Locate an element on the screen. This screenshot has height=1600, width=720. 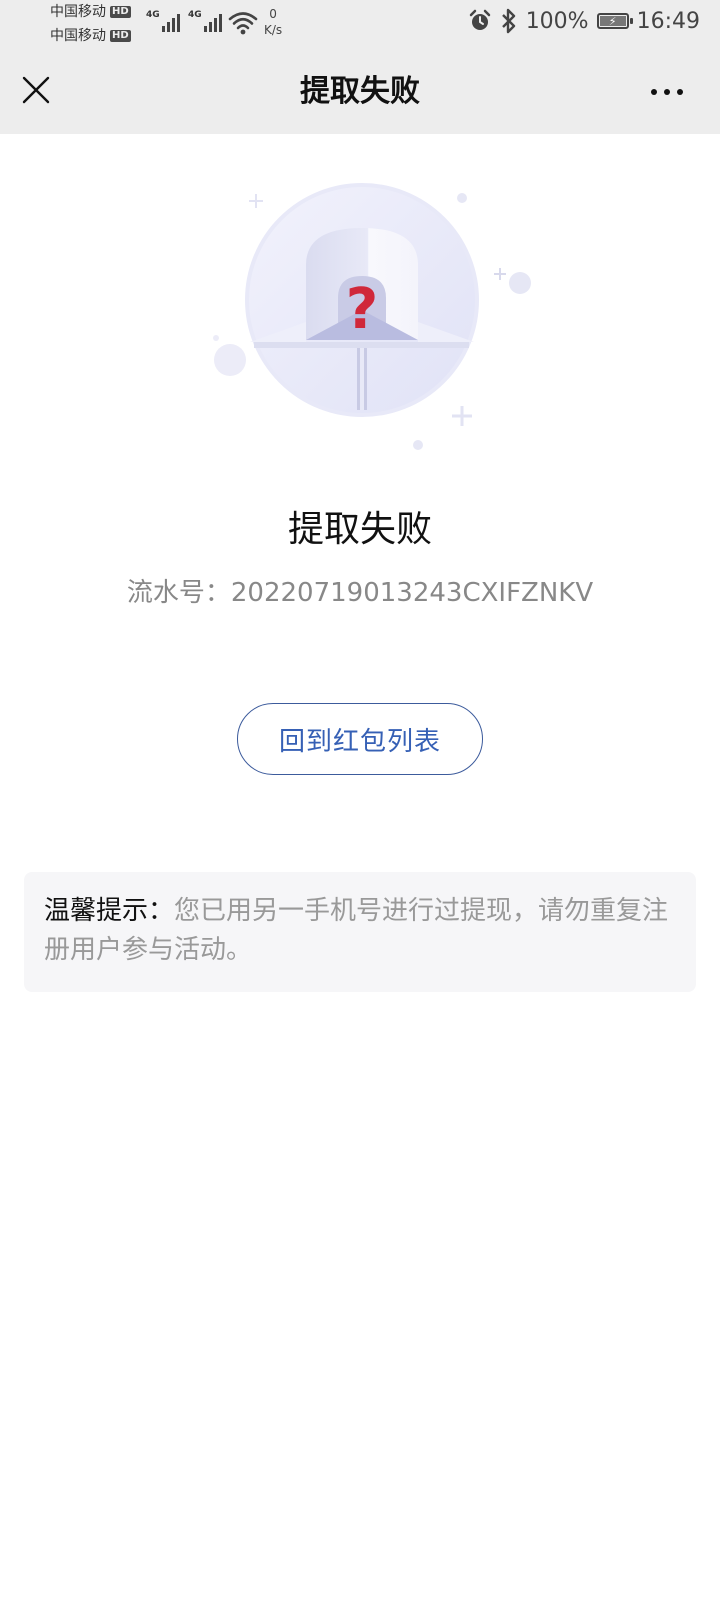
carrier-1-label: 中国移动 is located at coordinates (78, 12).